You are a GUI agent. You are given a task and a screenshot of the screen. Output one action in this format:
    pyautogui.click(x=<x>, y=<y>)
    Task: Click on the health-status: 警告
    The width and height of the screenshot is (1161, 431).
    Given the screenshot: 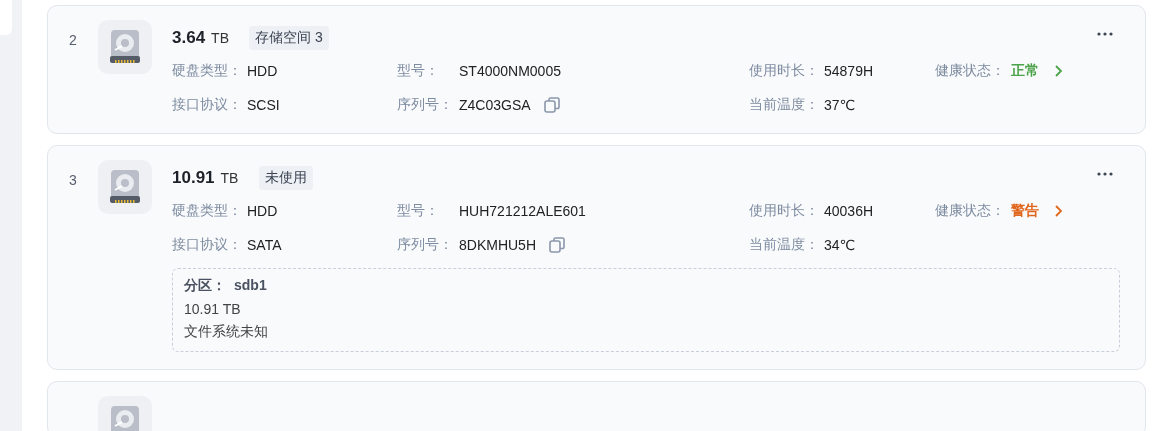 What is the action you would take?
    pyautogui.click(x=1025, y=211)
    